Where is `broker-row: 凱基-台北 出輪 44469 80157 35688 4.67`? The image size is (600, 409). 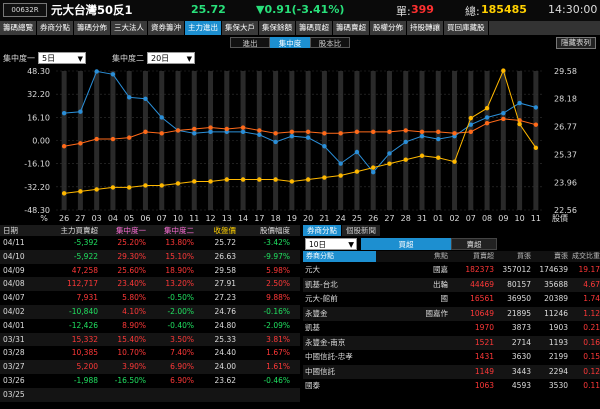
broker-row: 凱基-台北 出輪 44469 80157 35688 4.67 is located at coordinates (451, 284).